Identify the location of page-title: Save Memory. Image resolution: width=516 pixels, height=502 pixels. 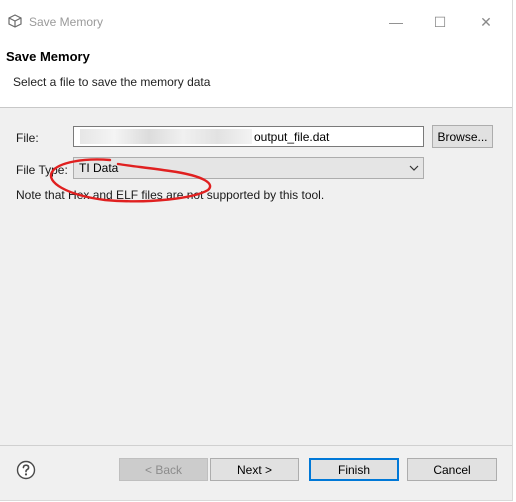
(48, 56).